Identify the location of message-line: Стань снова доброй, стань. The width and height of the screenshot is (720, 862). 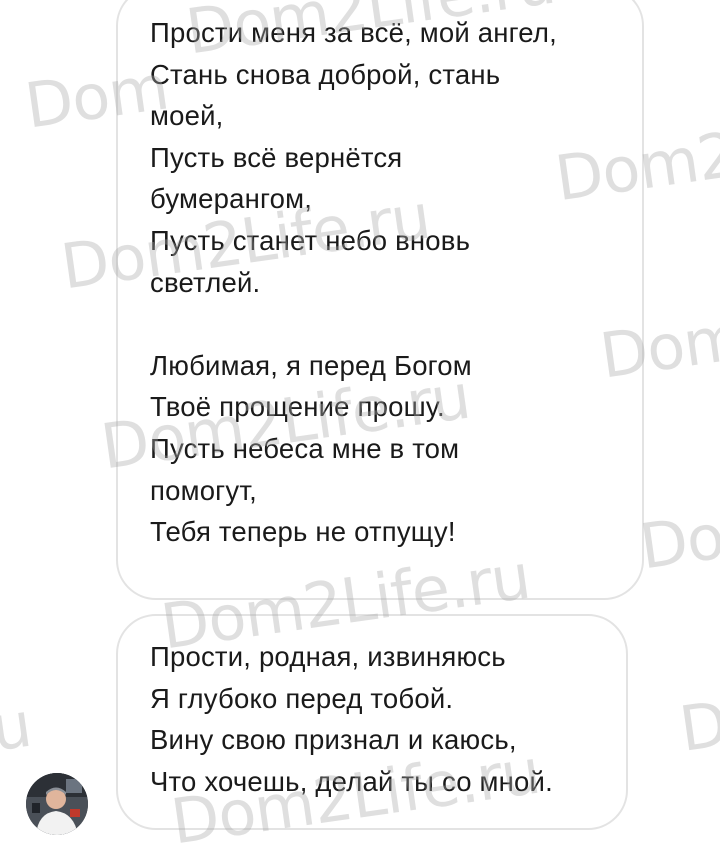
(325, 74).